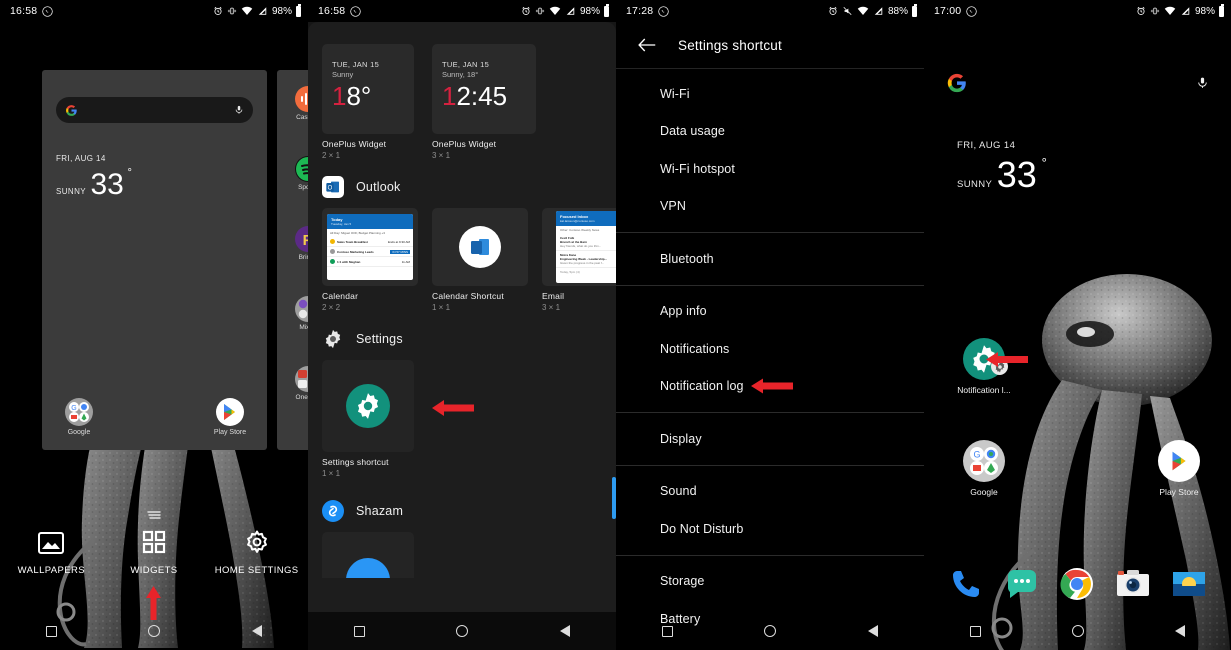  I want to click on app-mixed-folder: Mixed, so click(296, 313).